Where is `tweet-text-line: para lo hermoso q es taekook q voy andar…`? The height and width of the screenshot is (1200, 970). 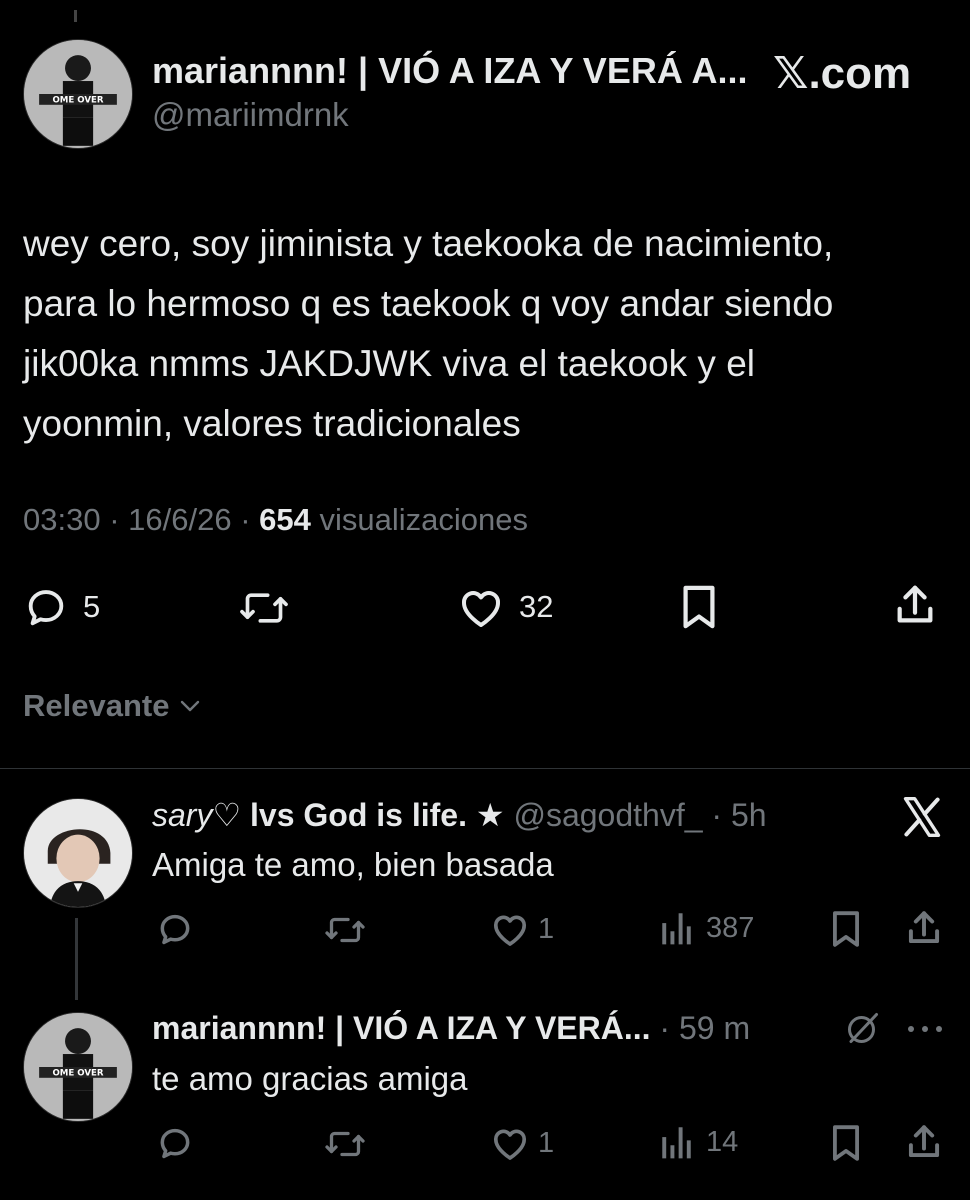 tweet-text-line: para lo hermoso q es taekook q voy andar… is located at coordinates (428, 303).